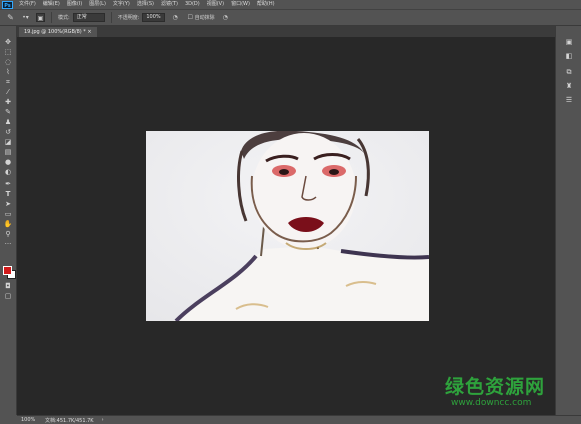  What do you see at coordinates (7, 270) in the screenshot?
I see `foreground-color-swatch` at bounding box center [7, 270].